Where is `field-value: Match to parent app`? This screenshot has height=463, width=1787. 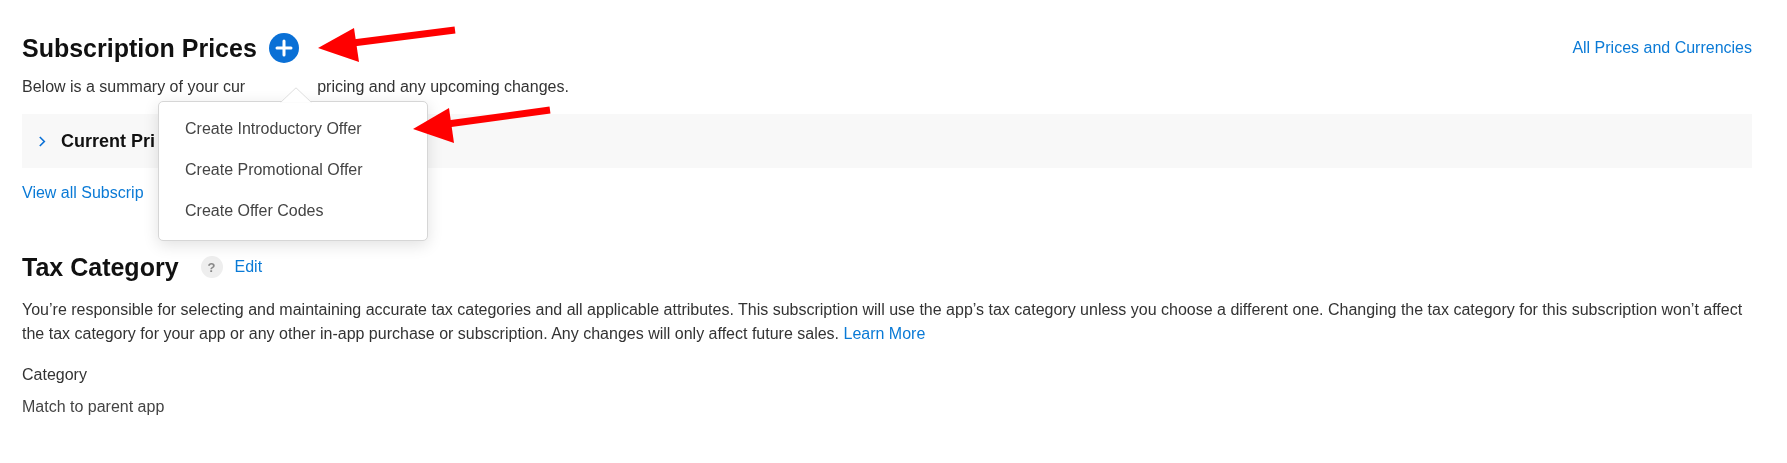 field-value: Match to parent app is located at coordinates (94, 407).